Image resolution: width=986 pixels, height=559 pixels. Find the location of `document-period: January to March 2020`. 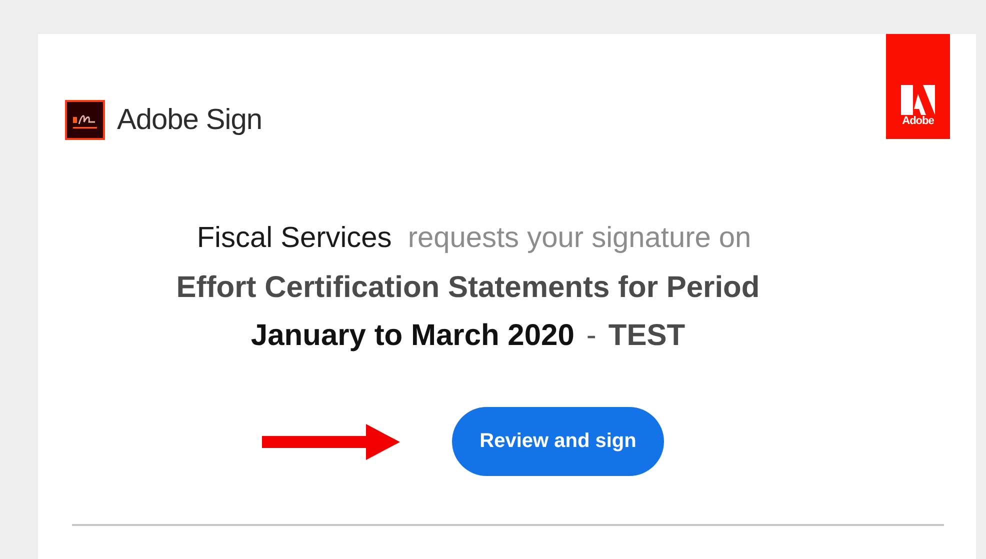

document-period: January to March 2020 is located at coordinates (412, 336).